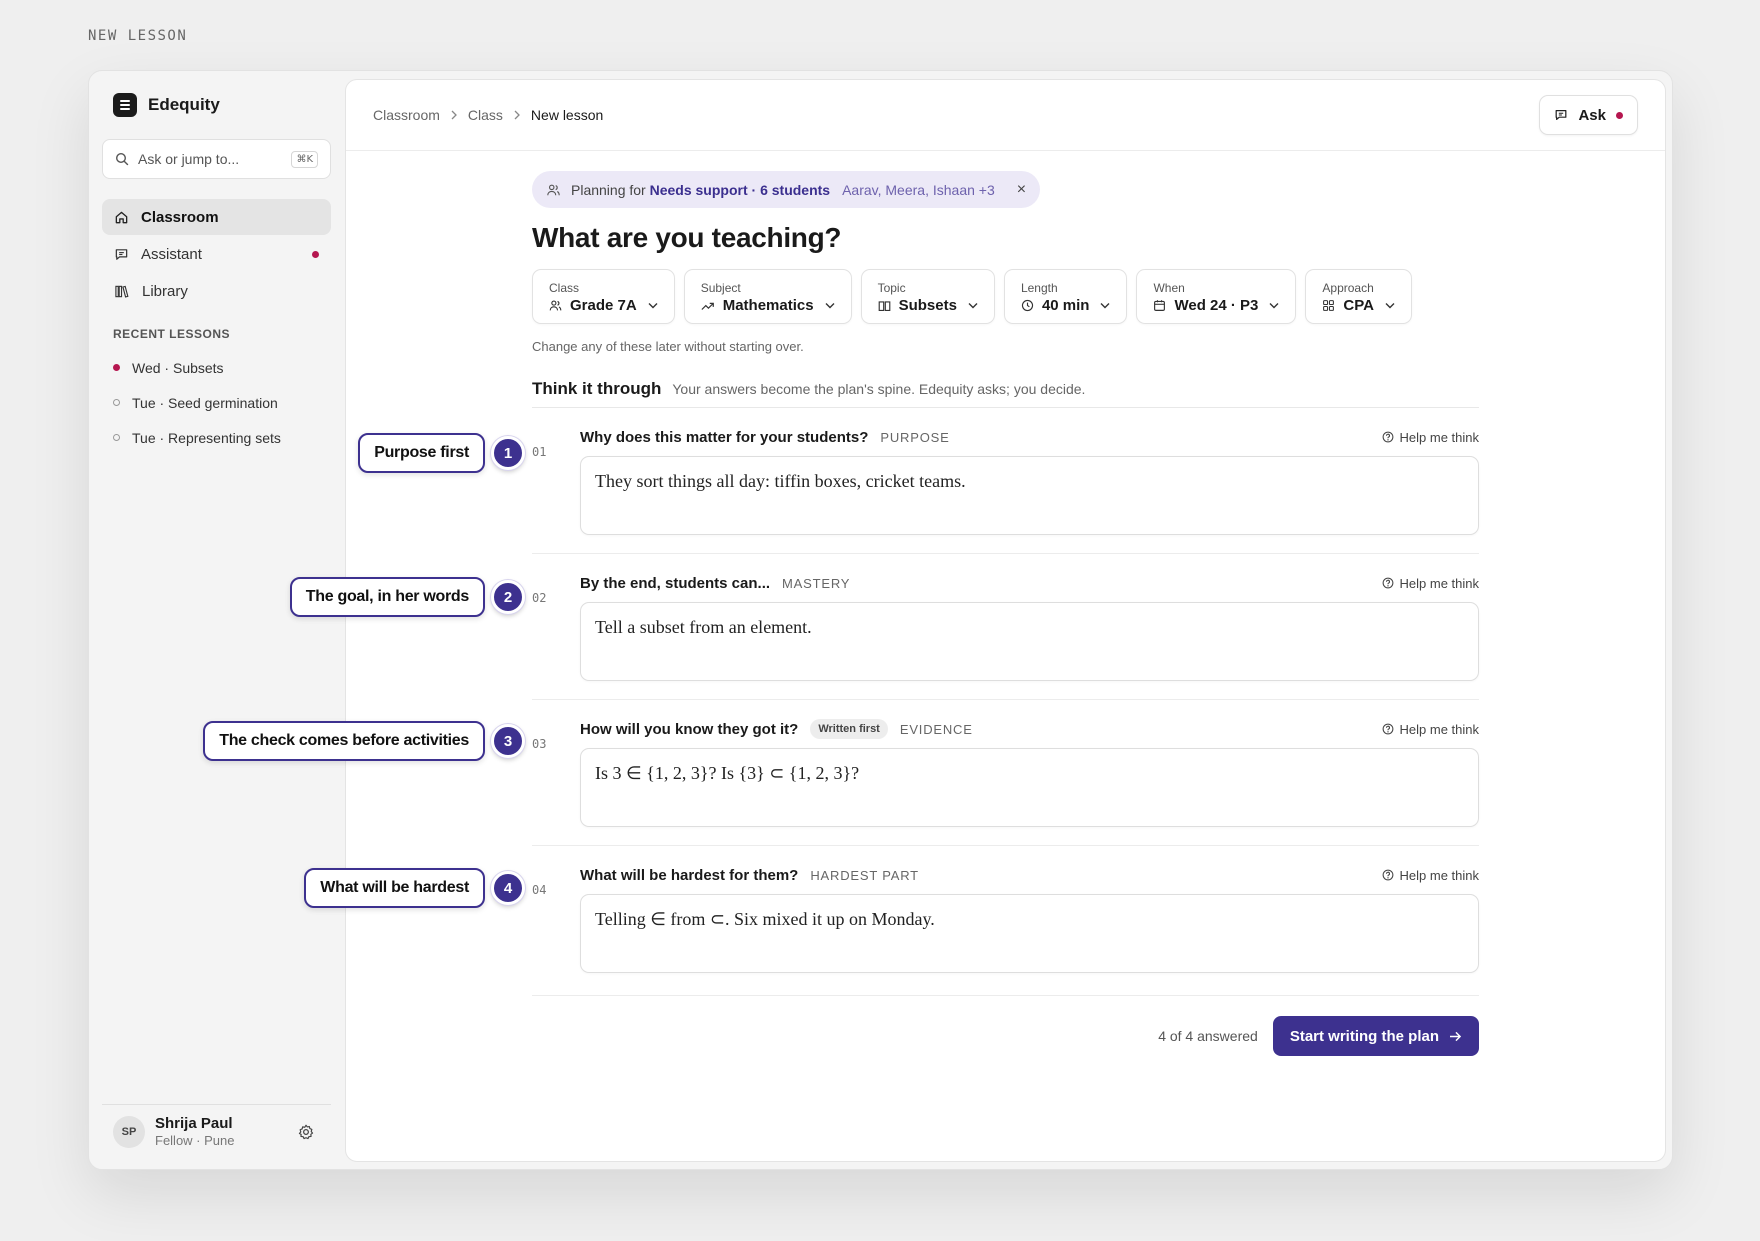  I want to click on callout-badge: 2, so click(508, 597).